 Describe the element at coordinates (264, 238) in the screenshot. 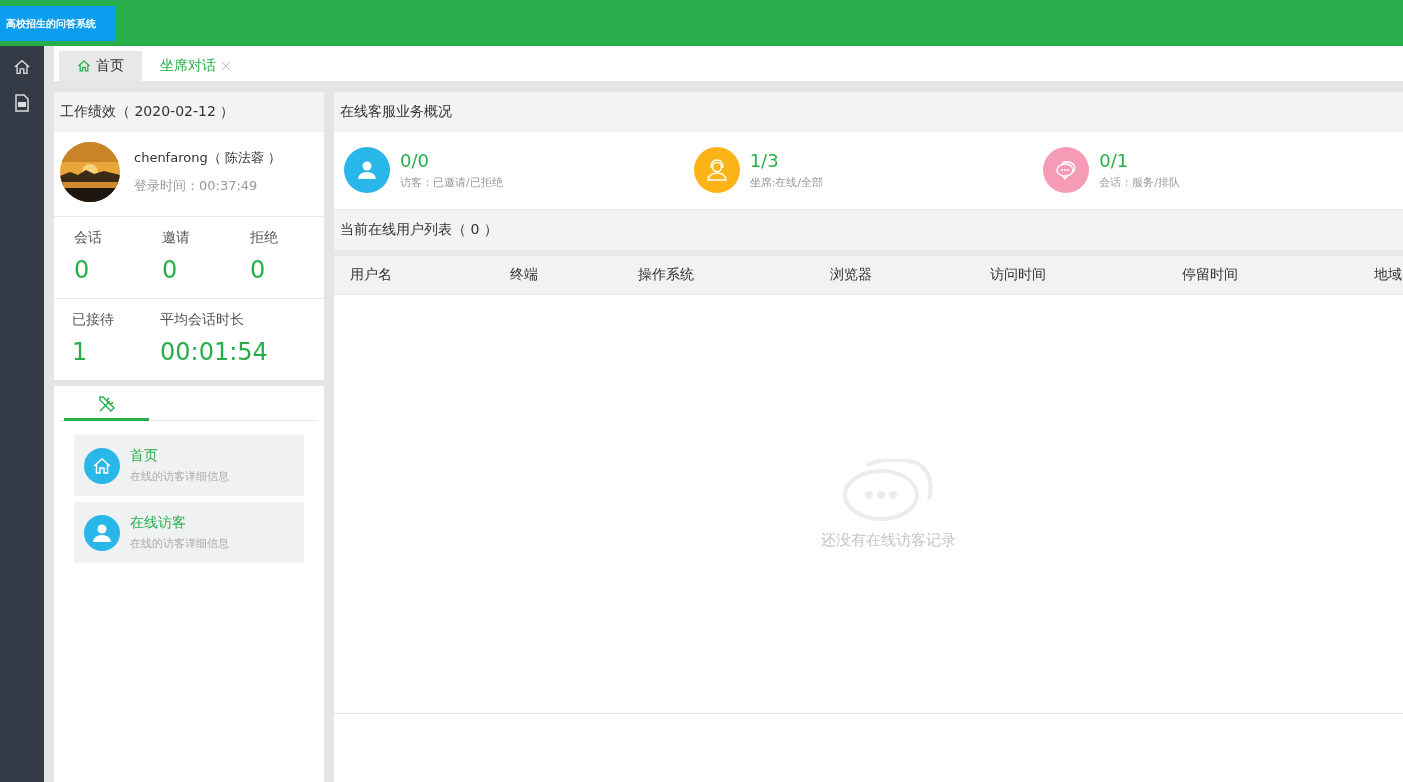

I see `stat-label: 拒绝` at that location.